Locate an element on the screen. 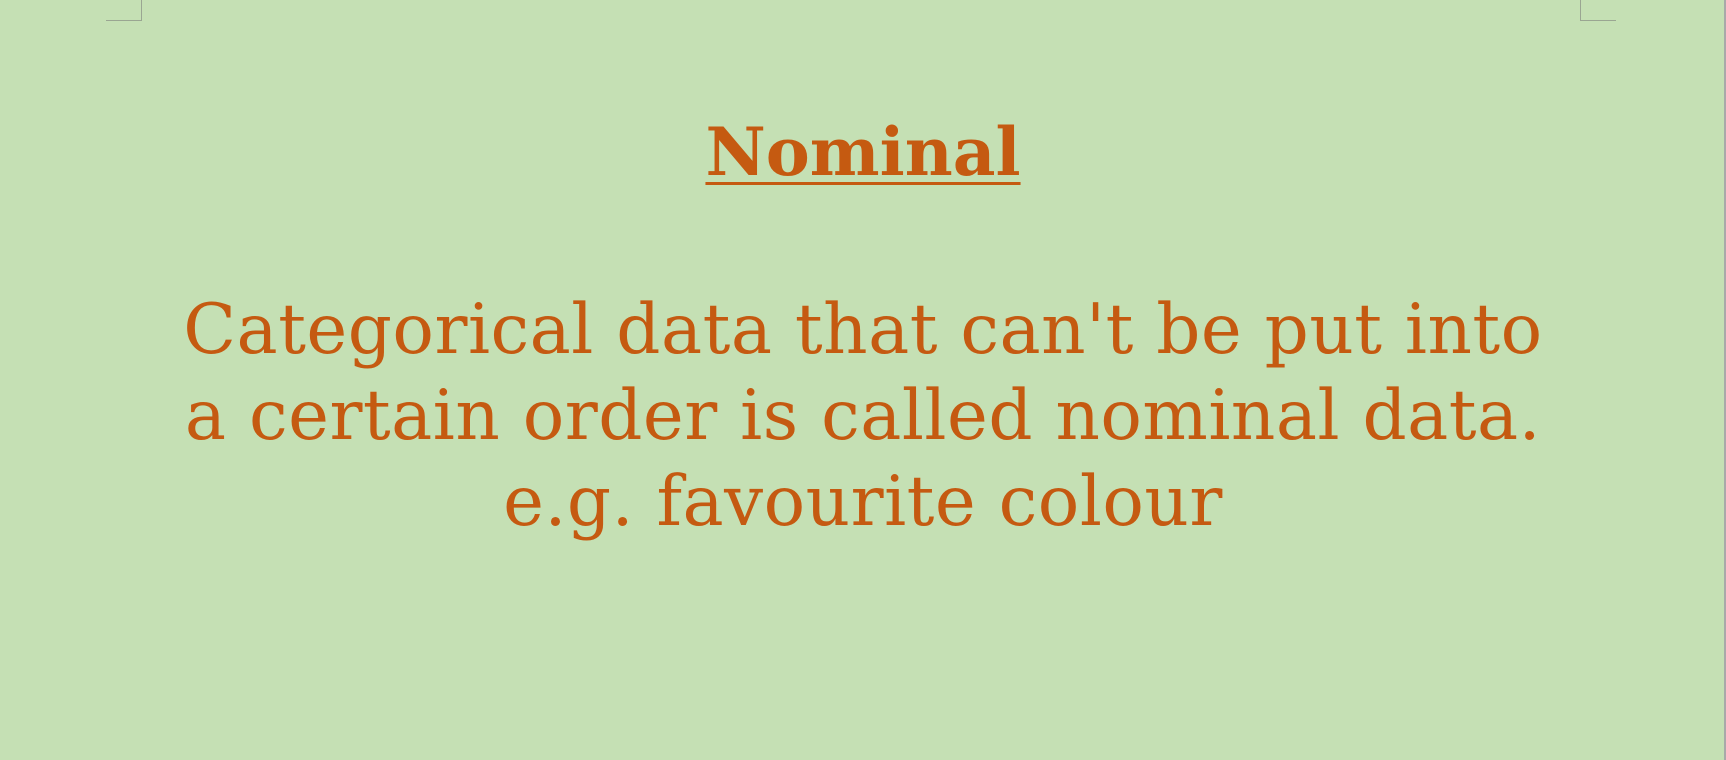  body-line-1: Categorical data that can't be put into is located at coordinates (863, 330).